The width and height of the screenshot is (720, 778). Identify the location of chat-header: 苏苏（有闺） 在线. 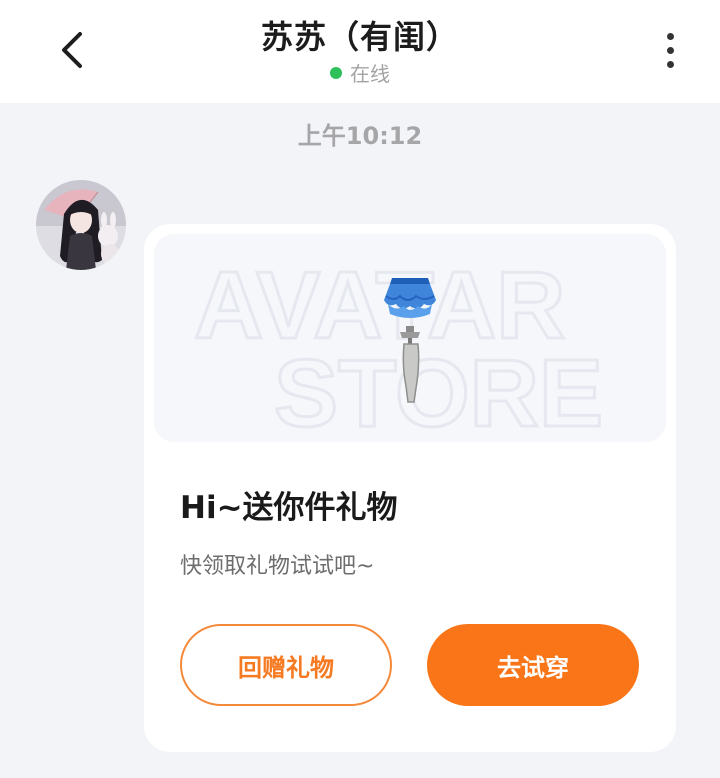
(360, 51).